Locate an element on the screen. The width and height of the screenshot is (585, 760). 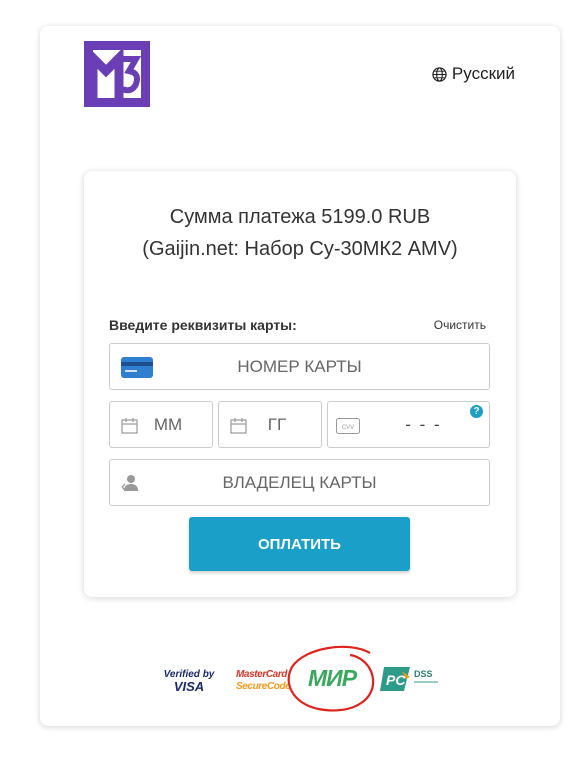
globe-icon is located at coordinates (439, 74).